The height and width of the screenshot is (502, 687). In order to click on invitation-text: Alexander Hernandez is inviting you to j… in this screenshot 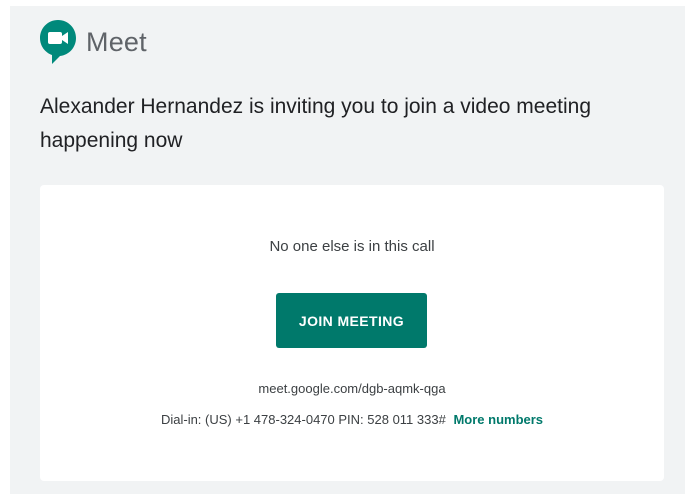, I will do `click(315, 123)`.